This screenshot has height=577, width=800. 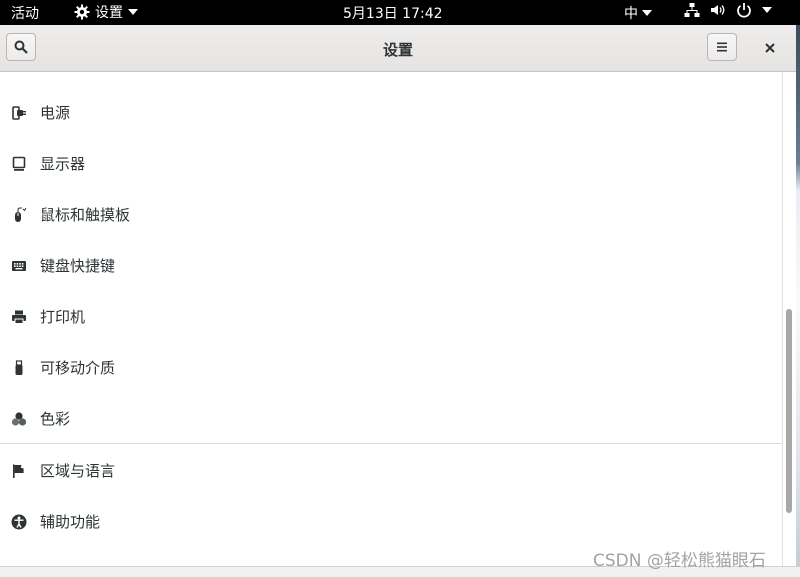 I want to click on sidebar-item-power: 电源, so click(x=391, y=112).